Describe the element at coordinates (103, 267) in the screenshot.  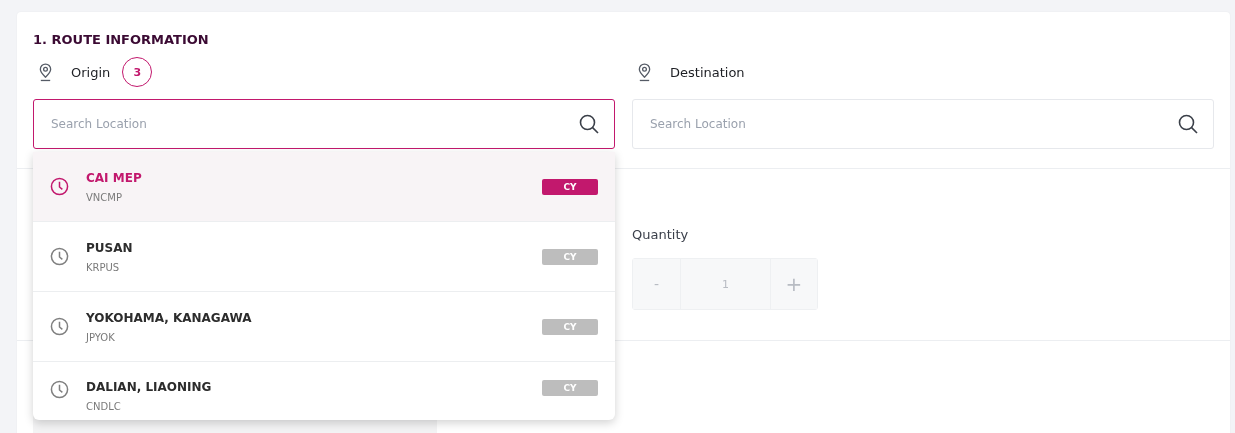
I see `location-code: KRPUS` at that location.